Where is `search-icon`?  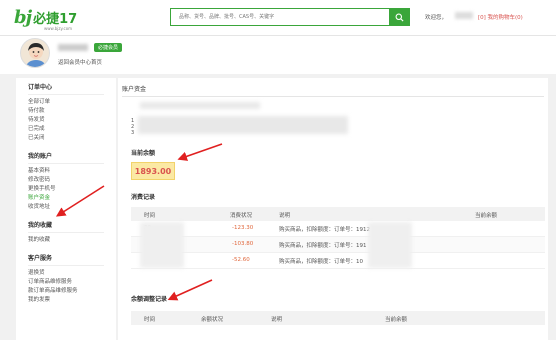 search-icon is located at coordinates (399, 17).